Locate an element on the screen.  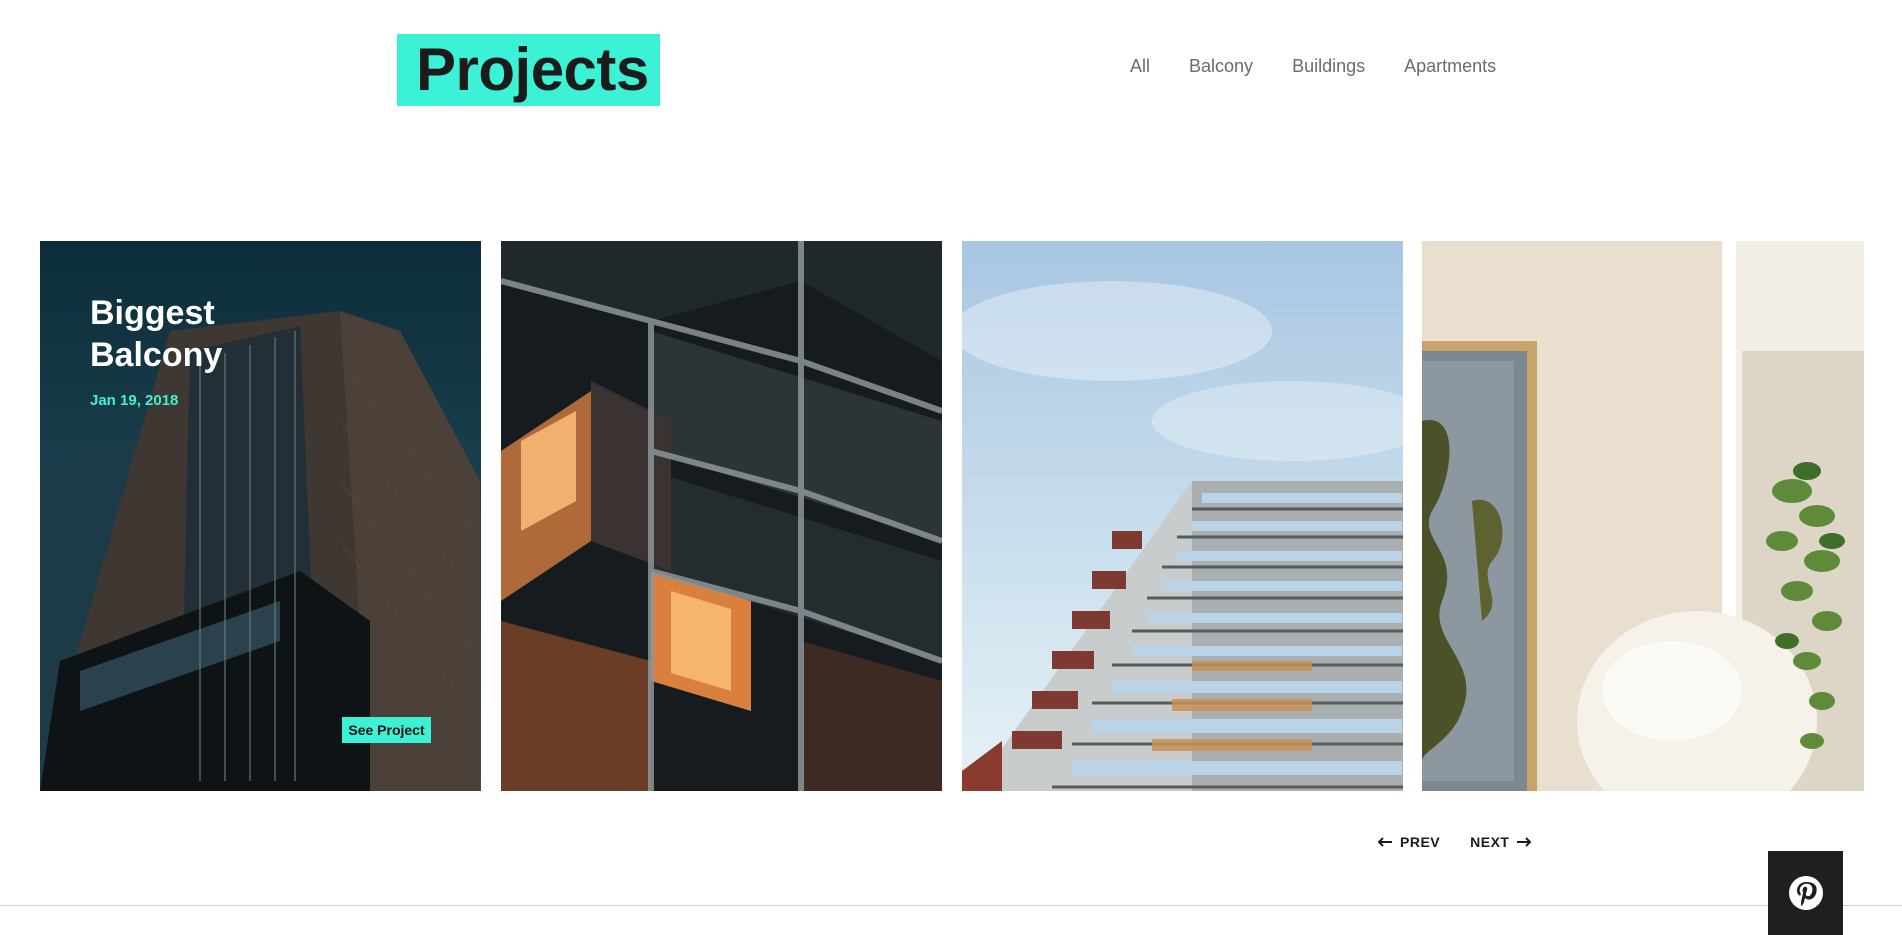
next-label: NEXT is located at coordinates (1490, 842).